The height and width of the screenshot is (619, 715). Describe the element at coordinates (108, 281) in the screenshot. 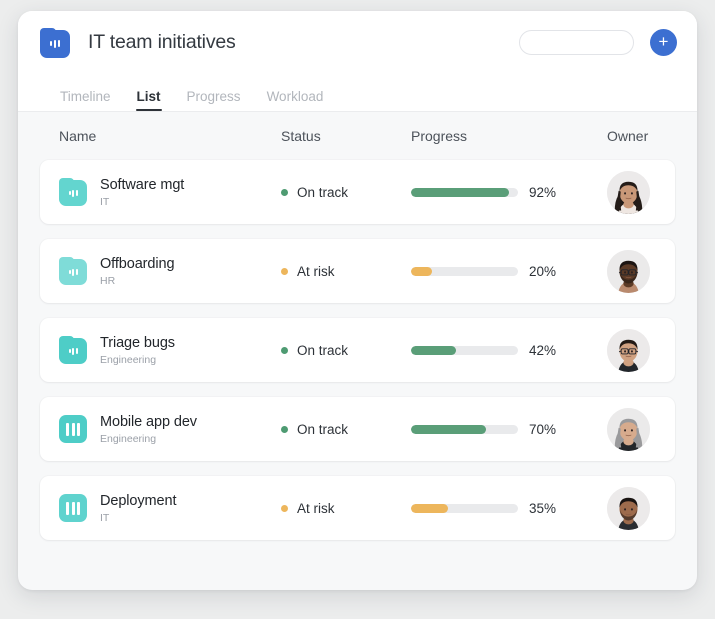

I see `row-subtitle: HR` at that location.